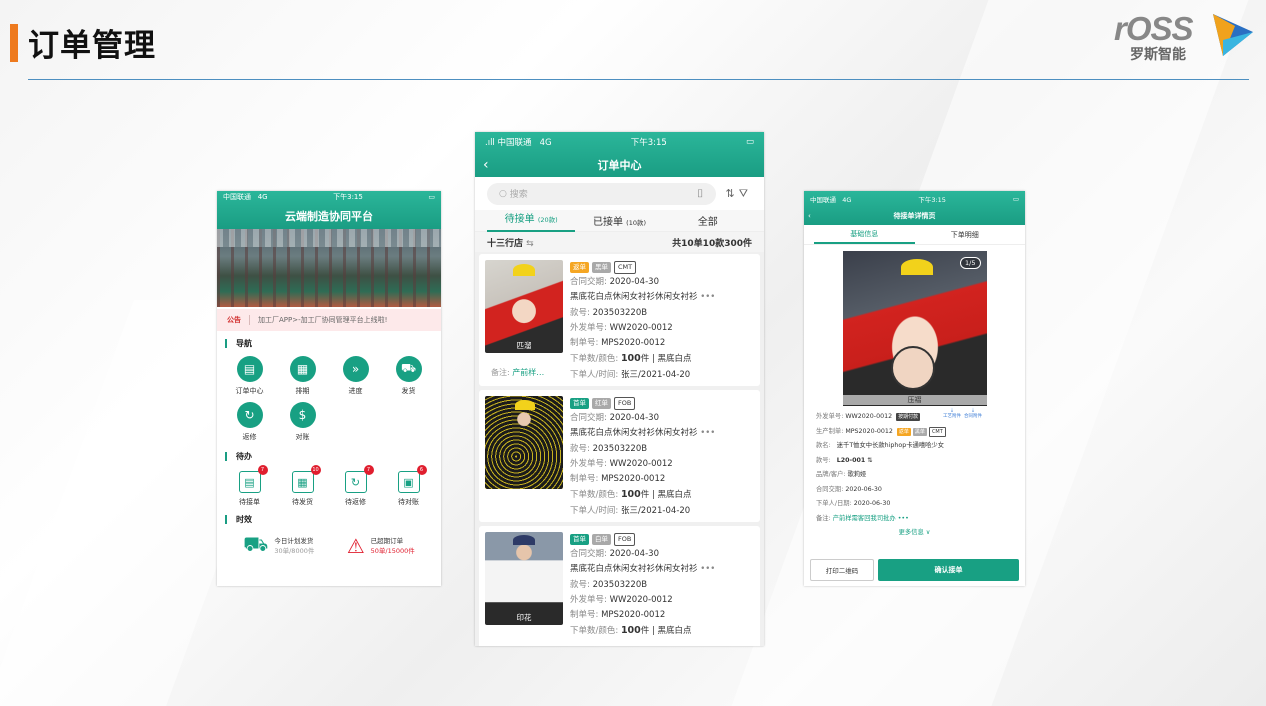 This screenshot has height=706, width=1266. I want to click on photo-counter: 1/5, so click(970, 263).